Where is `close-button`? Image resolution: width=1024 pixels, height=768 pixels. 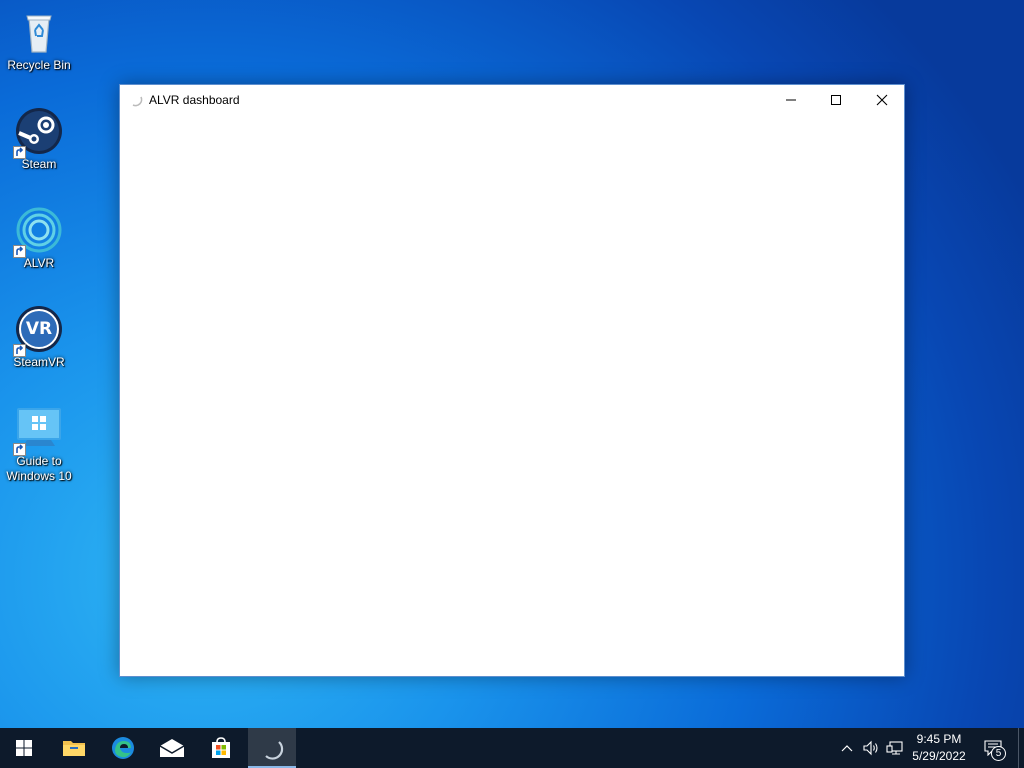
close-button is located at coordinates (882, 100).